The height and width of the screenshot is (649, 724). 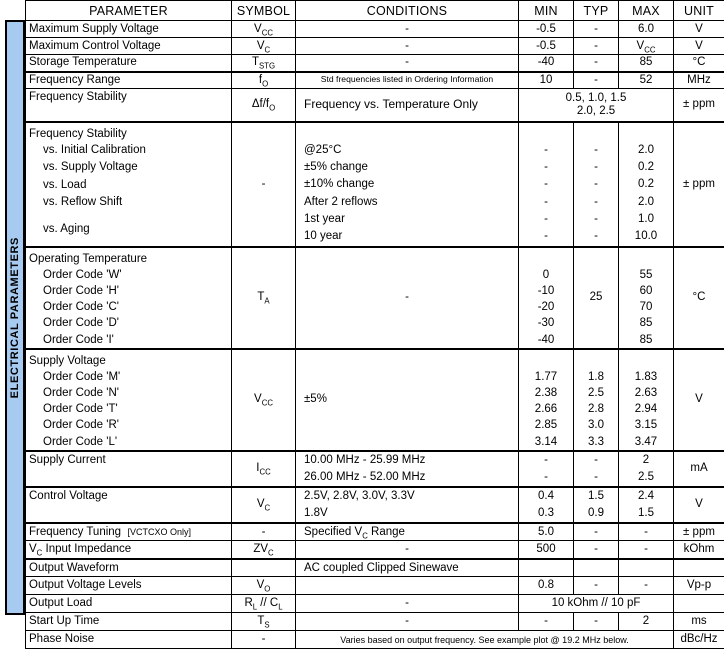 I want to click on sub-conditions: ±5% change, so click(x=409, y=167).